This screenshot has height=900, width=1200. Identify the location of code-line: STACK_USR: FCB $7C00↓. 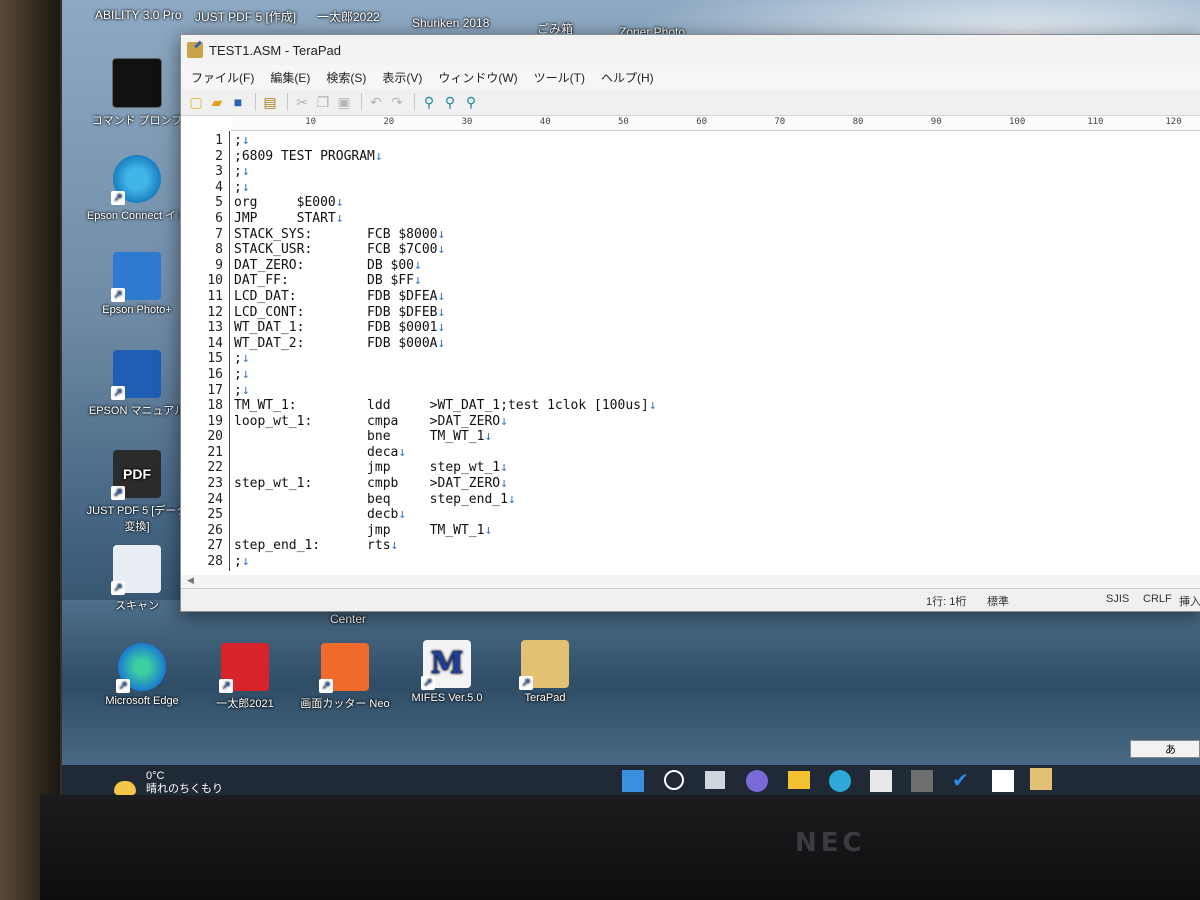
(445, 250).